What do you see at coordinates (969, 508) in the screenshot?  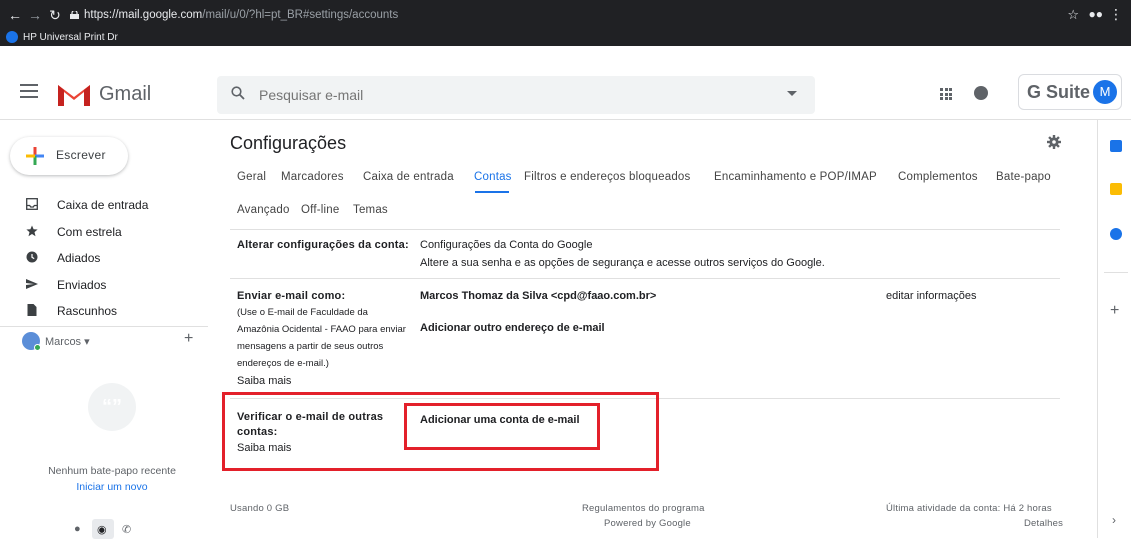 I see `last-account-activity: Última atividade da conta: Há 2 horas` at bounding box center [969, 508].